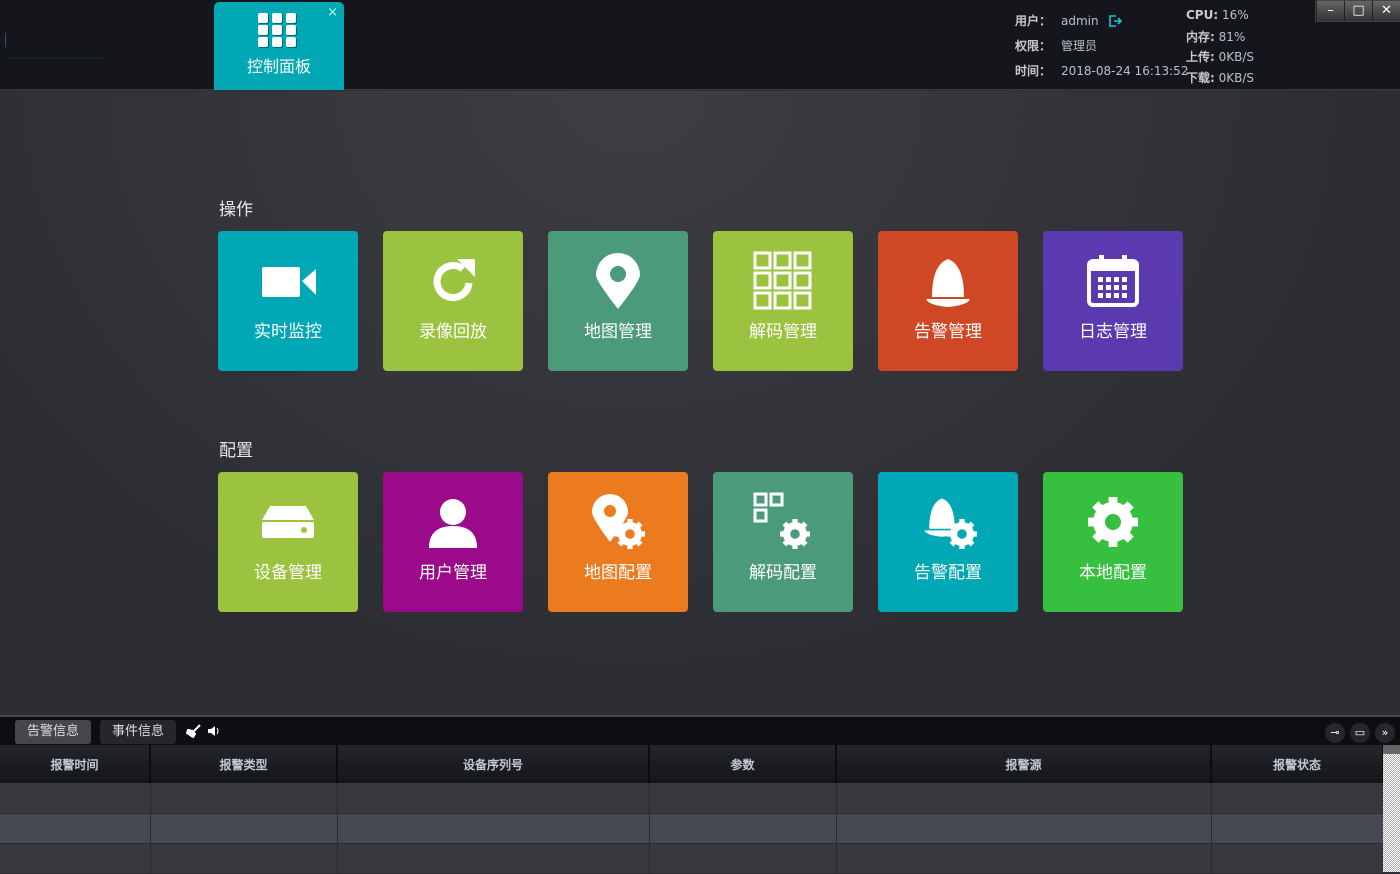 This screenshot has height=874, width=1400. Describe the element at coordinates (782, 280) in the screenshot. I see `grid-icon` at that location.